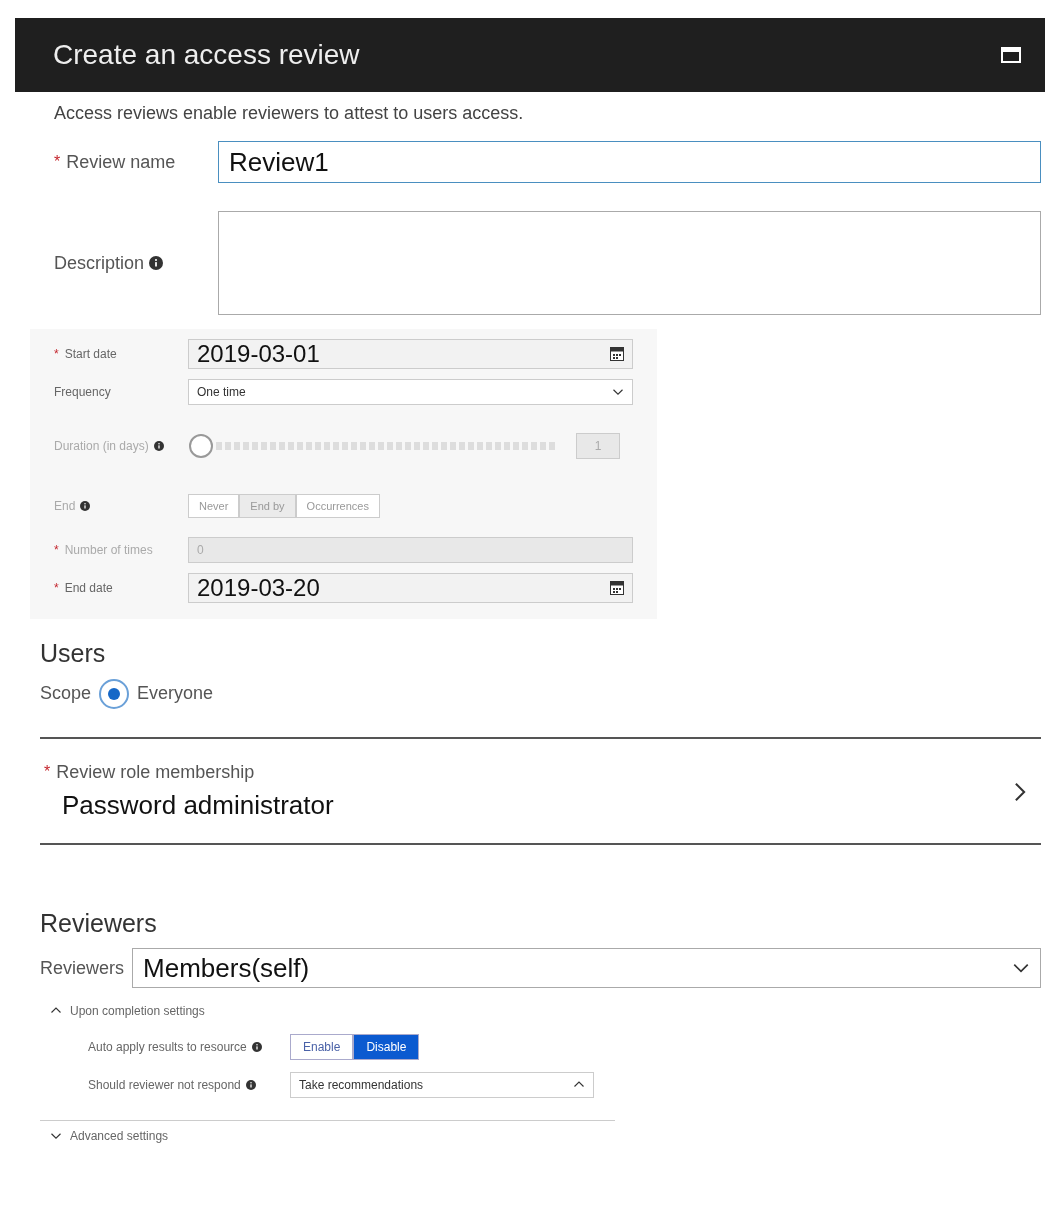 This screenshot has width=1059, height=1219. I want to click on field-value: 2019-03-01, so click(258, 354).